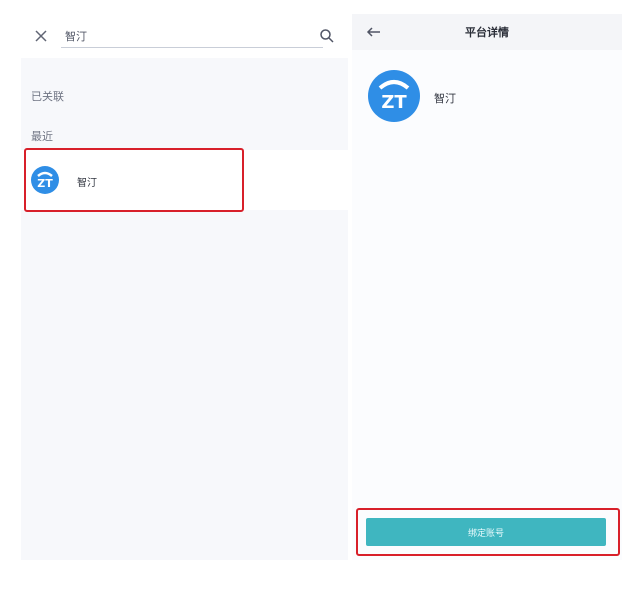  I want to click on svg-text: ZT, so click(394, 102).